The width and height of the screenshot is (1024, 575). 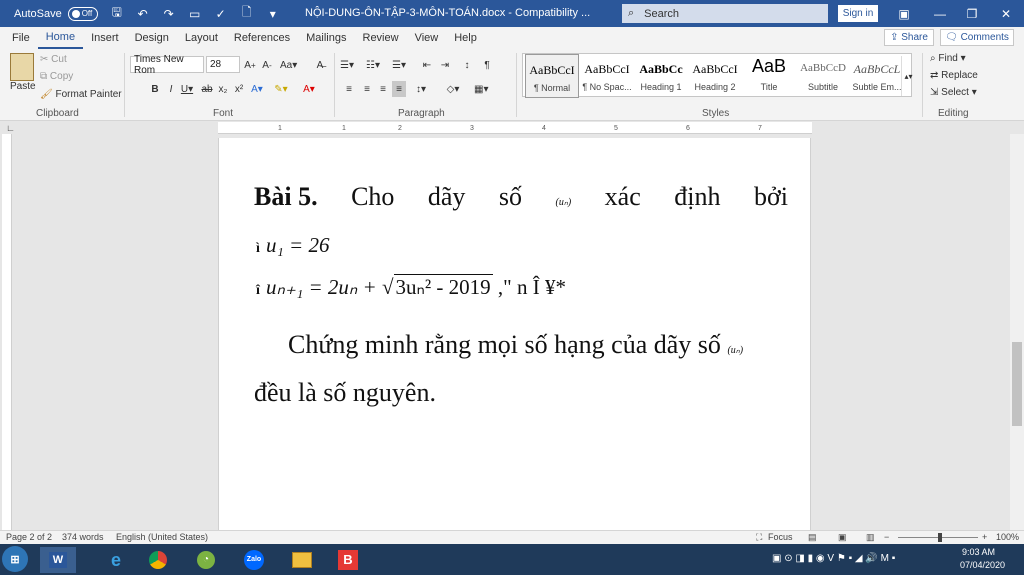 What do you see at coordinates (288, 65) in the screenshot?
I see `change-case-icon: Aa▾` at bounding box center [288, 65].